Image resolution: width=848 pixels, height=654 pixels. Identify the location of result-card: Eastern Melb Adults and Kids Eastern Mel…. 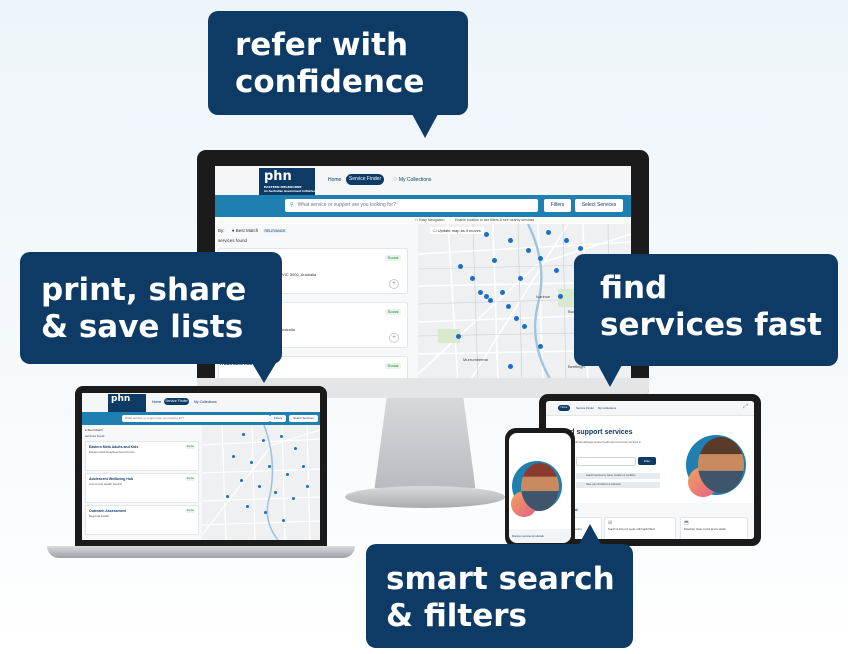
(142, 456).